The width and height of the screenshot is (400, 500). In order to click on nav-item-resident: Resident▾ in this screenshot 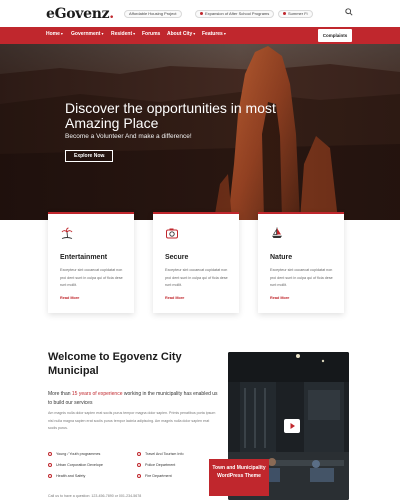, I will do `click(123, 34)`.